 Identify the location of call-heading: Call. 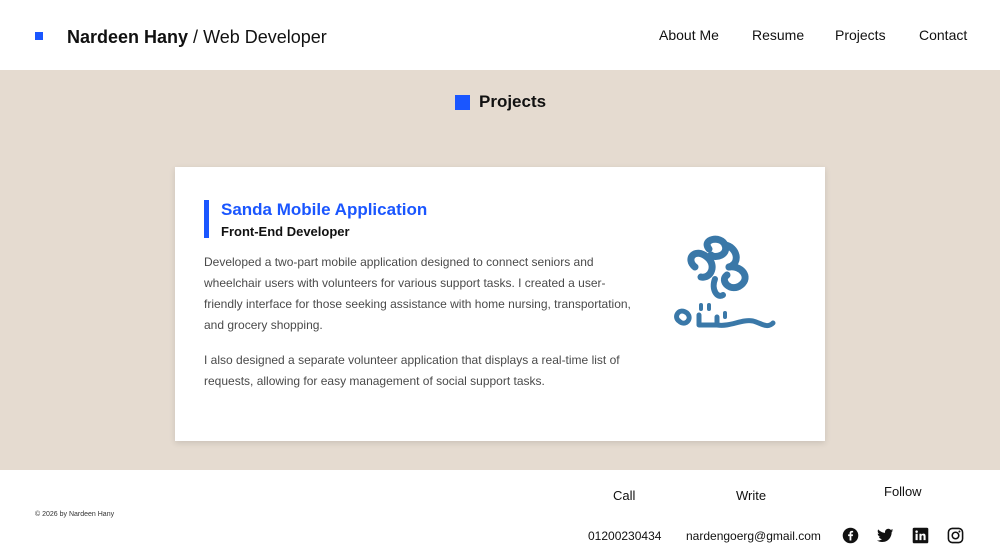
(624, 495).